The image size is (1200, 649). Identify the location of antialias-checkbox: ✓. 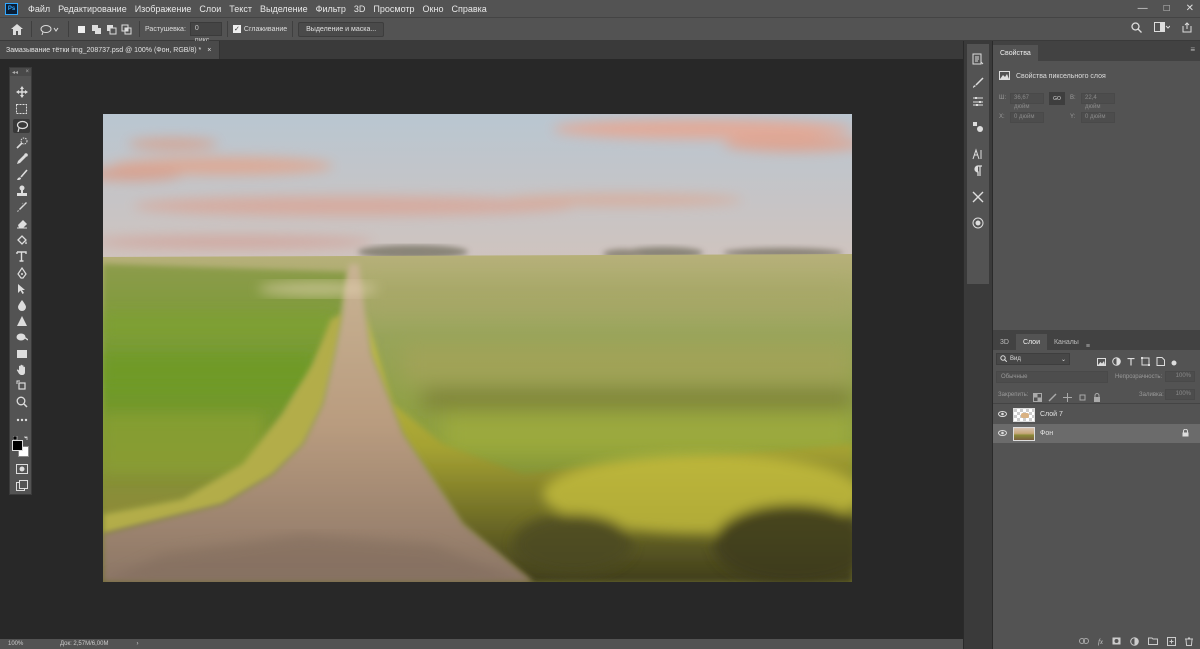
(236, 29).